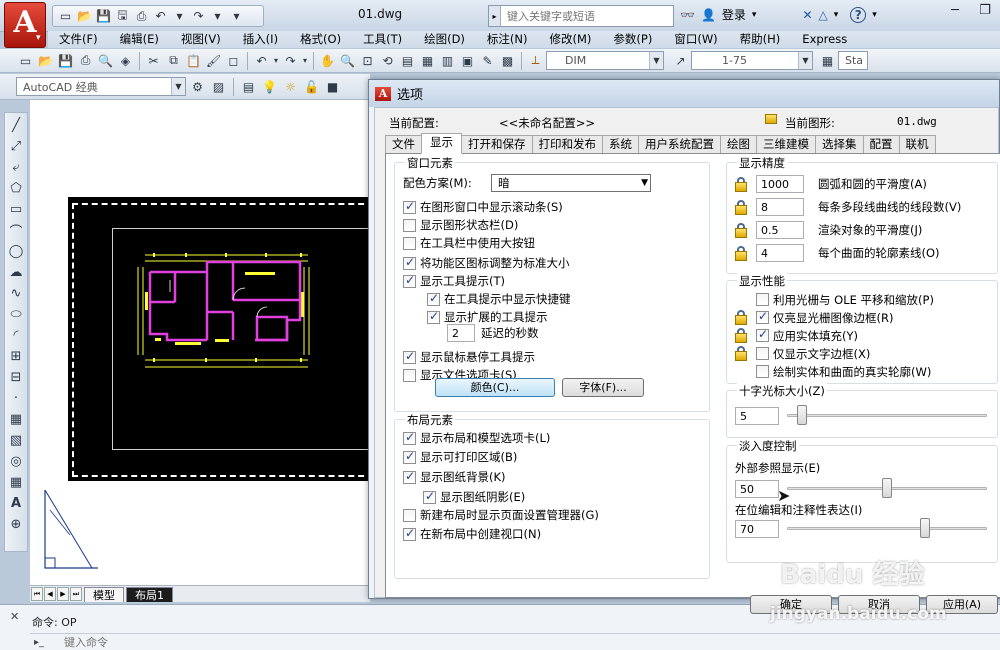 Image resolution: width=1000 pixels, height=650 pixels. I want to click on menu-item-8: 修改(M), so click(571, 39).